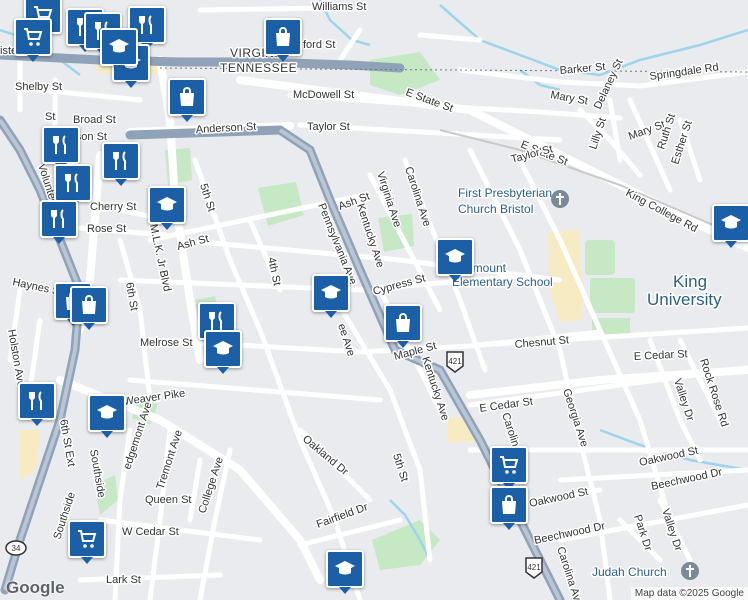 The width and height of the screenshot is (748, 600). Describe the element at coordinates (274, 271) in the screenshot. I see `street-label: 4th St` at that location.